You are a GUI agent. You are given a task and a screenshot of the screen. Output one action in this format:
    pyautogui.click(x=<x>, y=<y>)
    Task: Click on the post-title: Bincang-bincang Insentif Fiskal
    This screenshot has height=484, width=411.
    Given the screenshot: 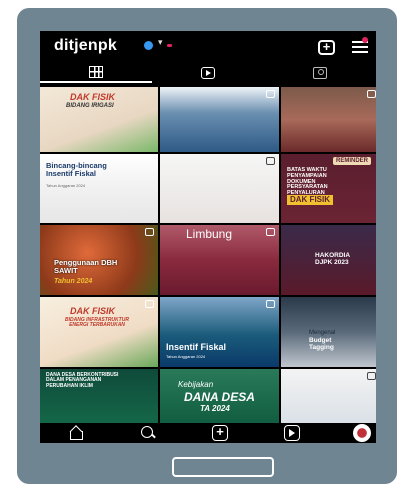 What is the action you would take?
    pyautogui.click(x=76, y=169)
    